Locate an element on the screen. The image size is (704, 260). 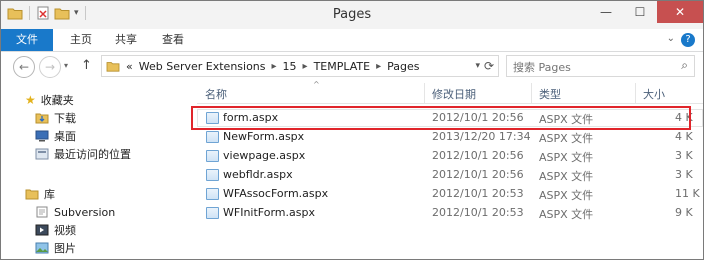
library-icon is located at coordinates (32, 194).